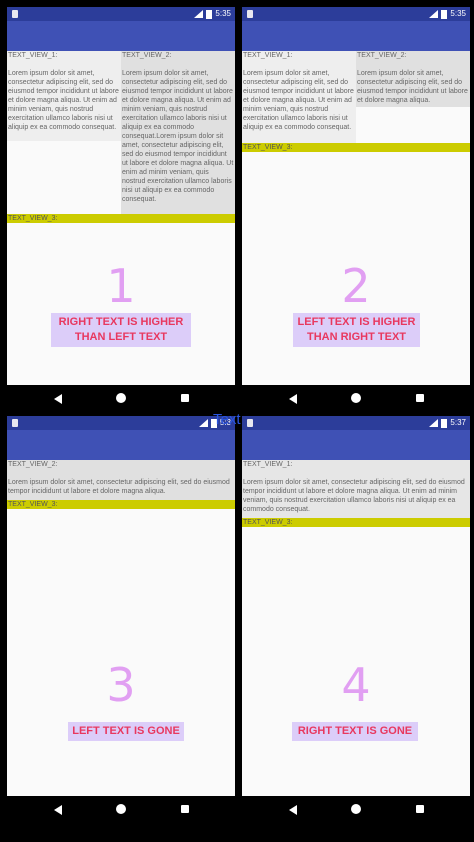 This screenshot has height=842, width=474. I want to click on panel-caption: LEFT TEXT IS HIGHER THAN RIGHT TEXT, so click(356, 330).